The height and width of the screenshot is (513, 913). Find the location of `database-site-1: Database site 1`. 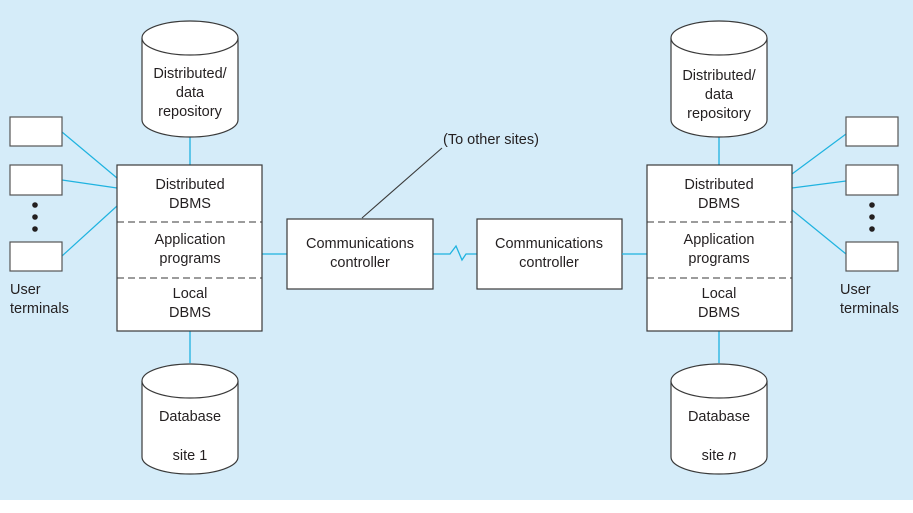

database-site-1: Database site 1 is located at coordinates (190, 419).